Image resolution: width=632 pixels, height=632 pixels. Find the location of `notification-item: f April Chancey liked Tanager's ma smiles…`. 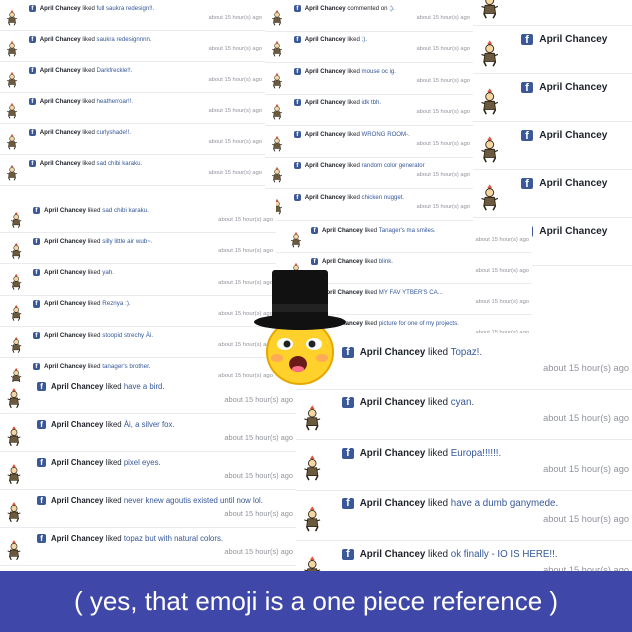

notification-item: f April Chancey liked Tanager's ma smiles… is located at coordinates (404, 237).